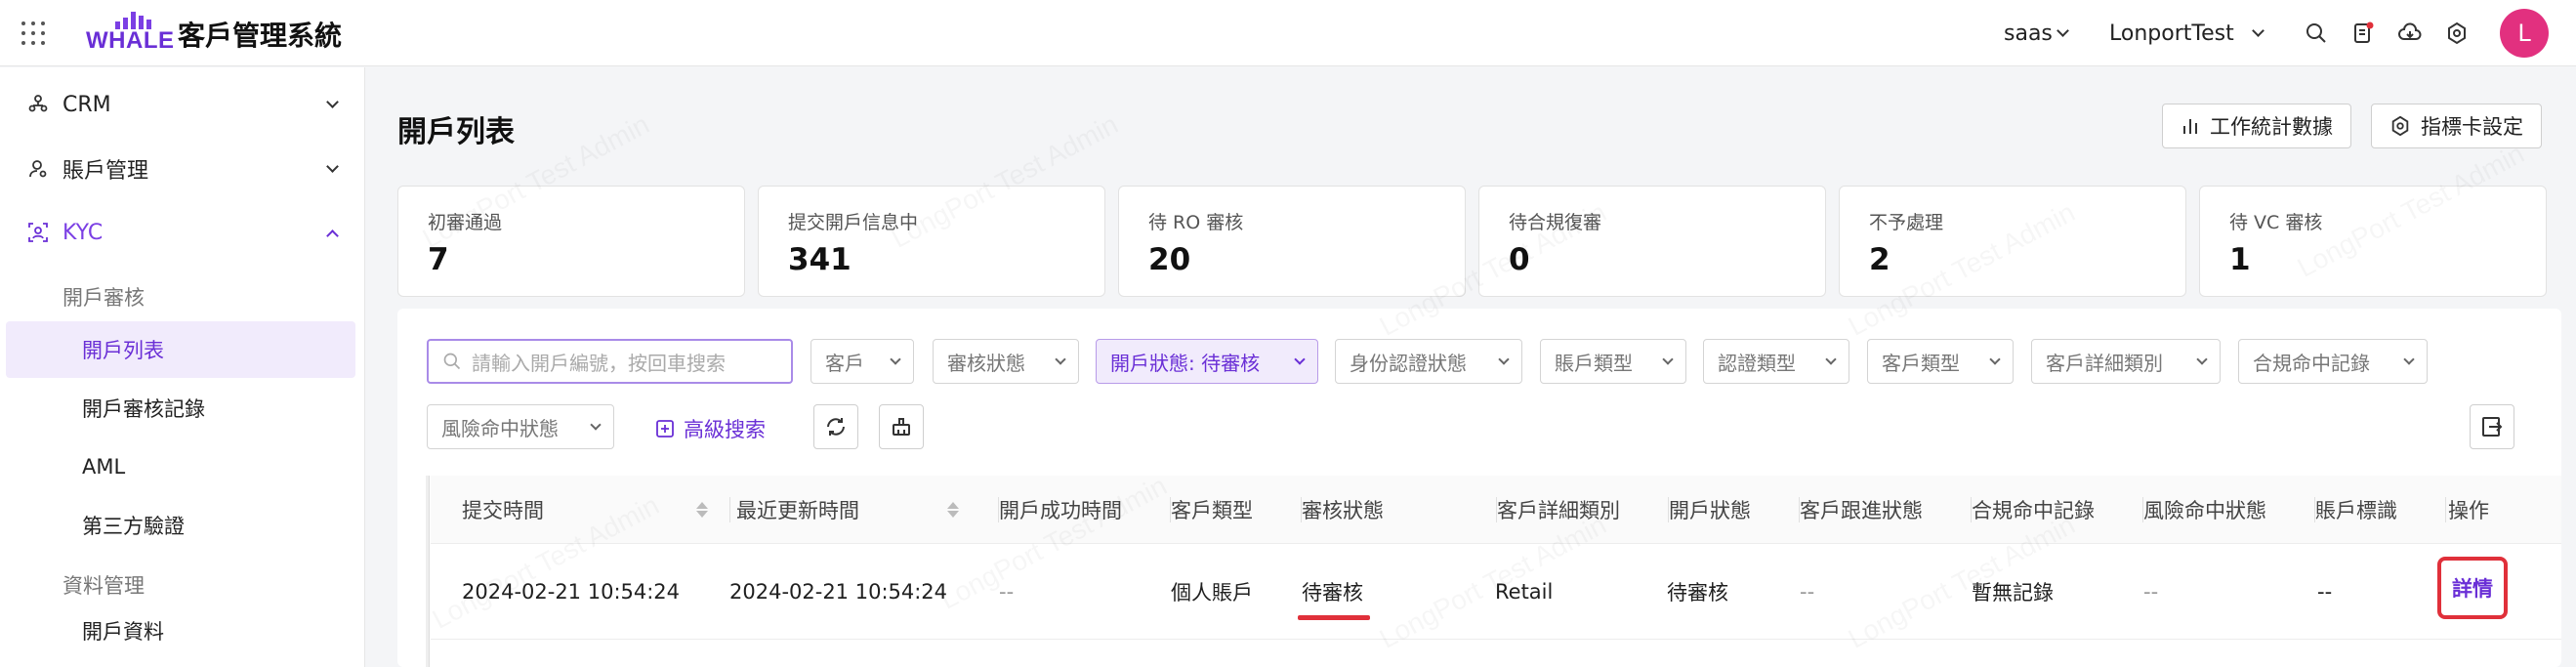  I want to click on column-header-follow-up-status: 客戶跟進狀態, so click(1886, 510).